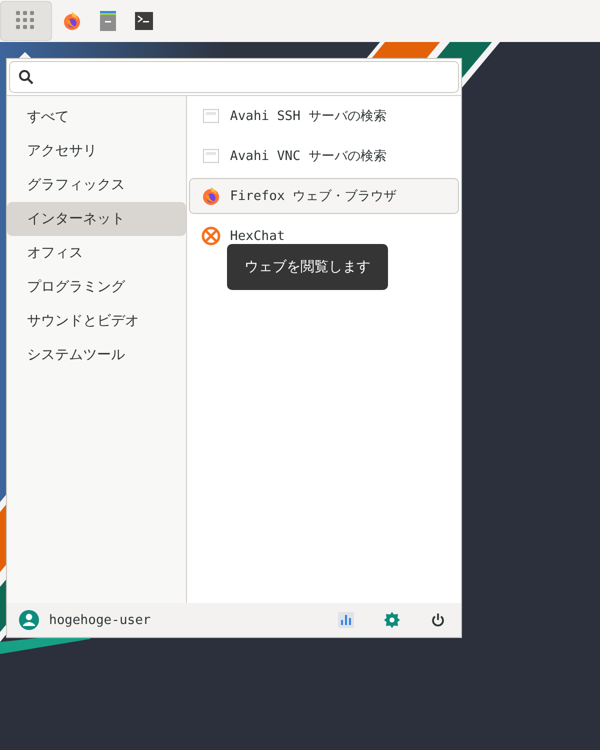  Describe the element at coordinates (211, 236) in the screenshot. I see `hexchat-icon` at that location.